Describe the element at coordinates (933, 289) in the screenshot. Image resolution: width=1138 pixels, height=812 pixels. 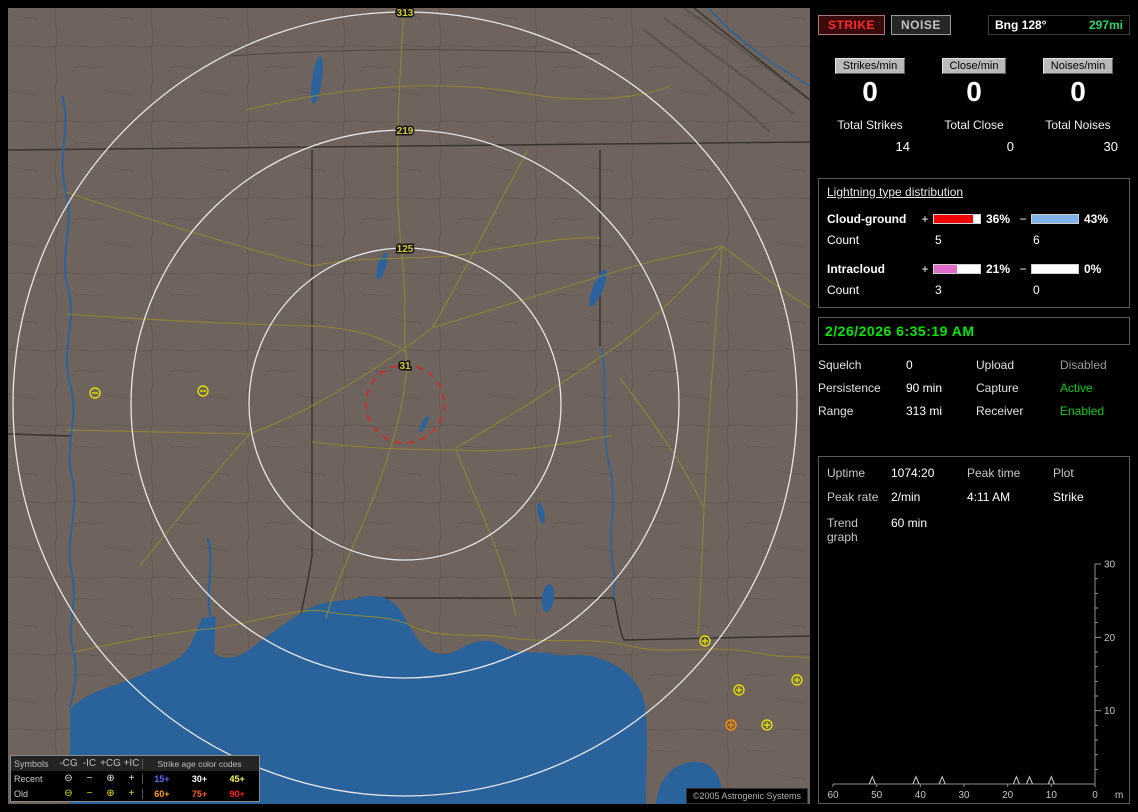
I see `intracloud-count-row: Count 3 0` at that location.